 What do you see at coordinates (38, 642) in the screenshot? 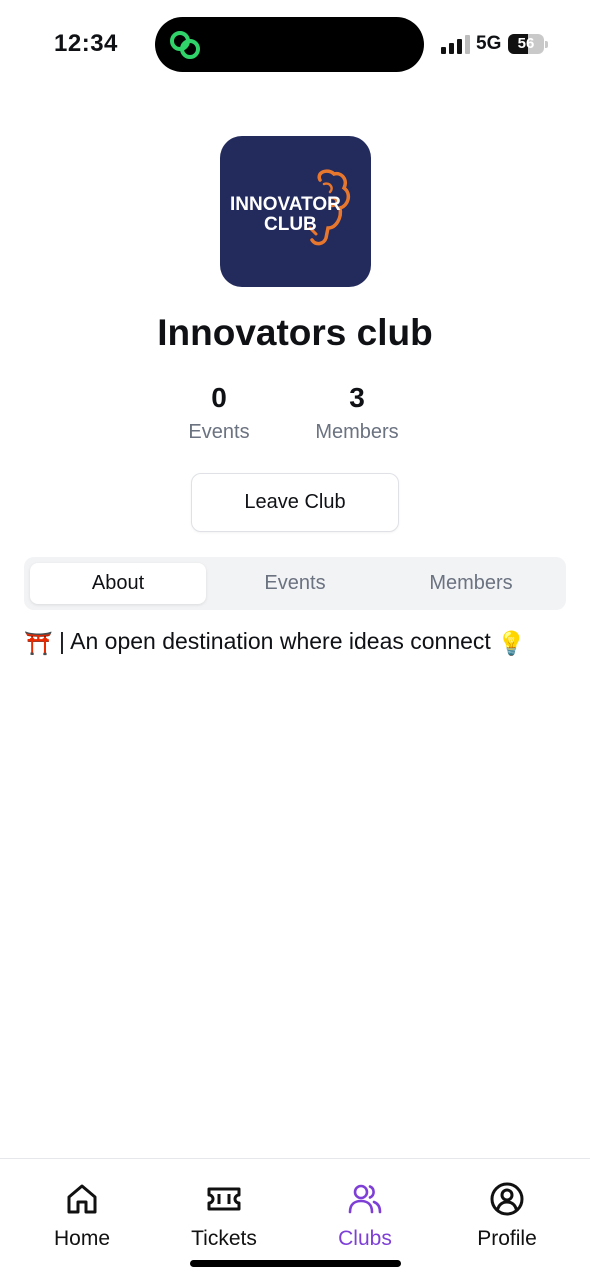
I see `torii-emoji: ⛩️` at bounding box center [38, 642].